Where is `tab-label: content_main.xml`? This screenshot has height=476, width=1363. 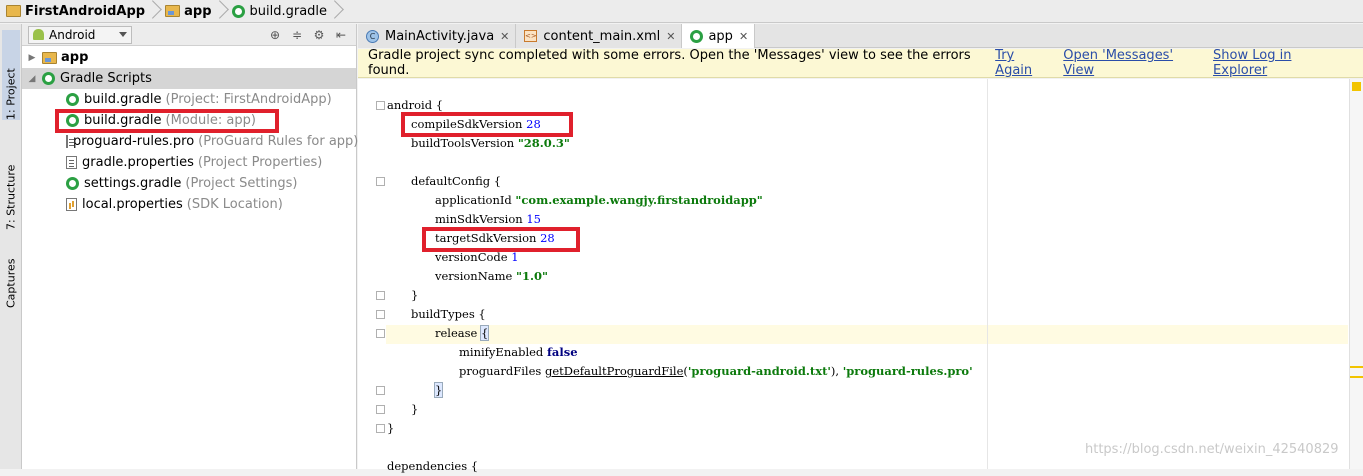 tab-label: content_main.xml is located at coordinates (602, 36).